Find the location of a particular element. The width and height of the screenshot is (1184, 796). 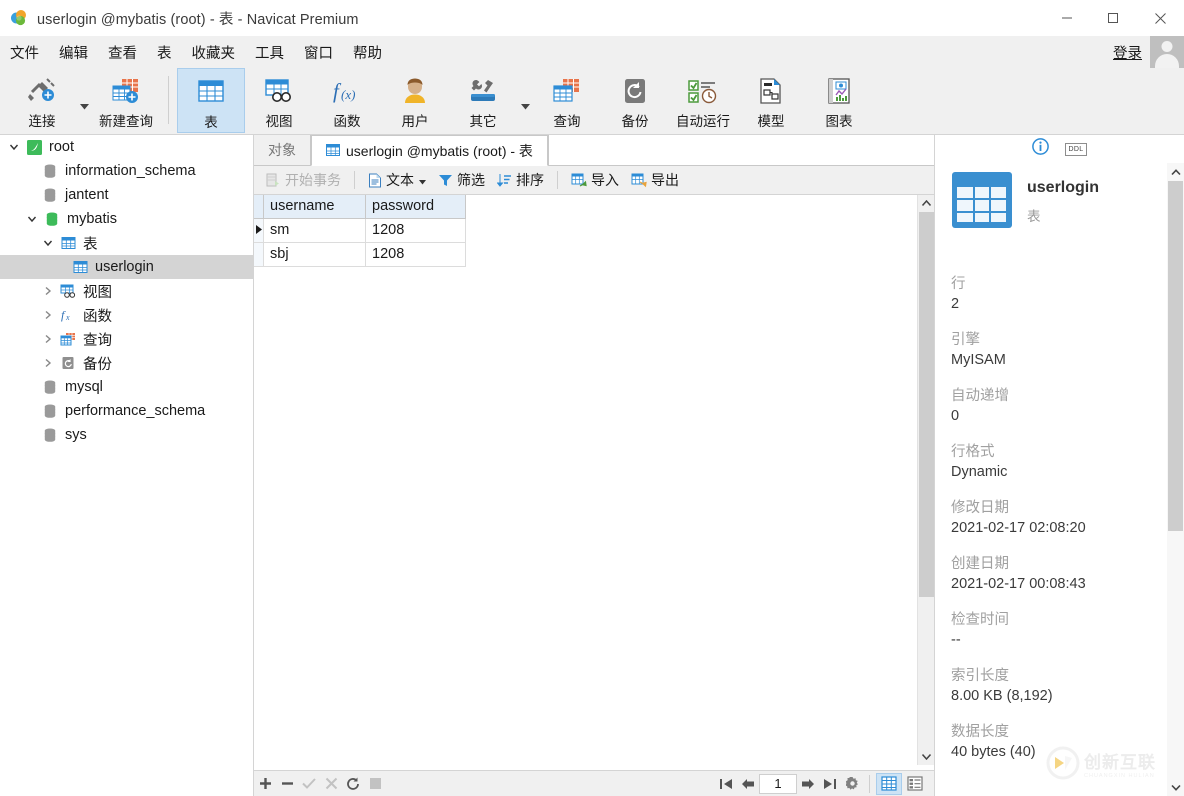

toolbar-button-new-query: 新建查询 is located at coordinates (126, 100).